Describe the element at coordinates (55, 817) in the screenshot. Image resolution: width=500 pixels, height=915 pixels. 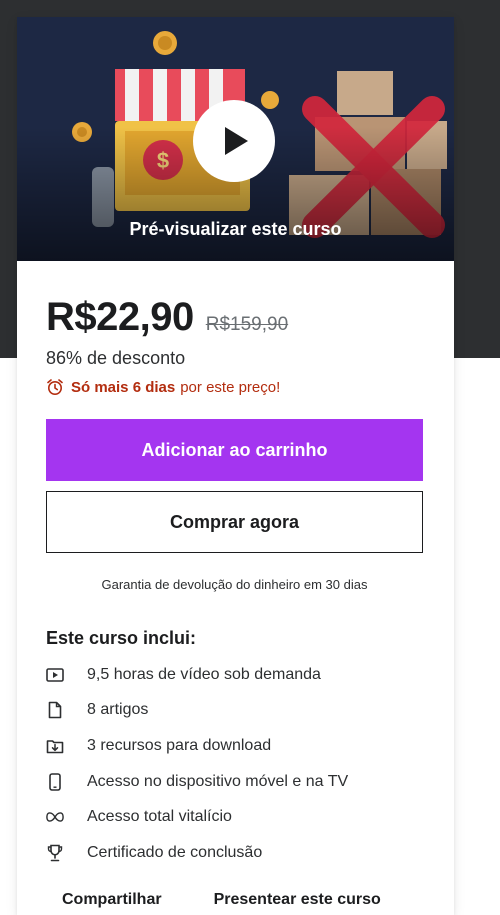
I see `infinity-icon` at that location.